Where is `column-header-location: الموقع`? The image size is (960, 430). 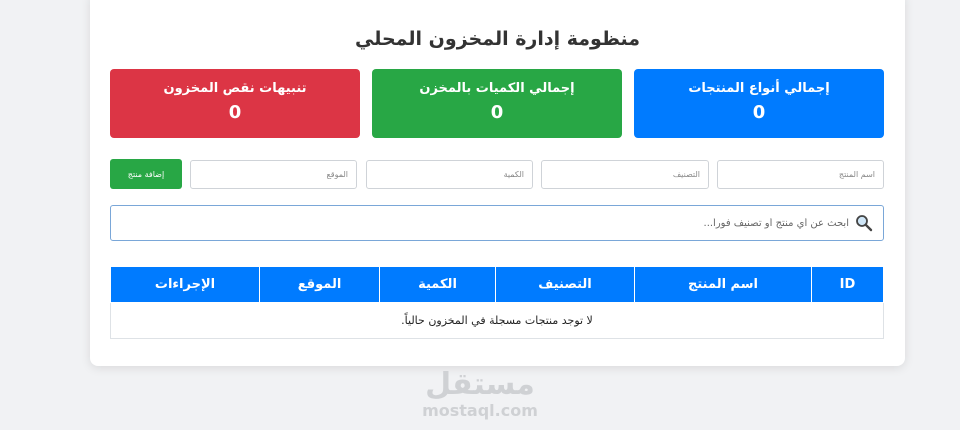 column-header-location: الموقع is located at coordinates (319, 284).